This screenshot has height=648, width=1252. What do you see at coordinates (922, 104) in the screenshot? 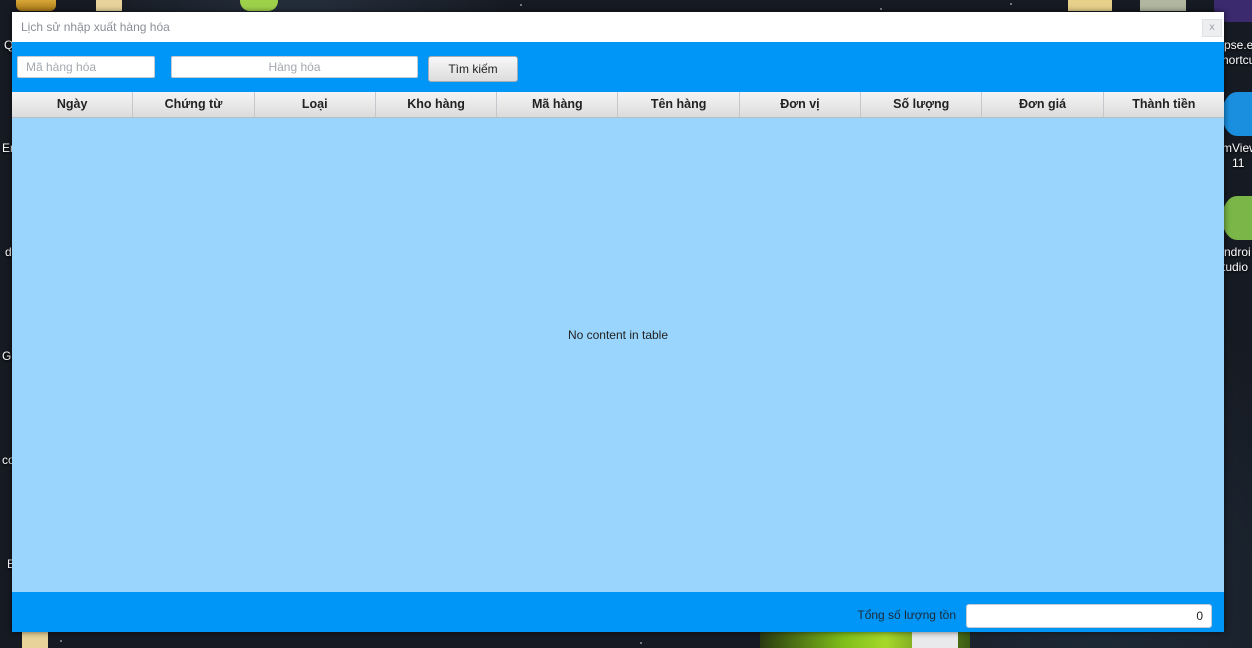
I see `column-header-quantity: Số lượng` at bounding box center [922, 104].